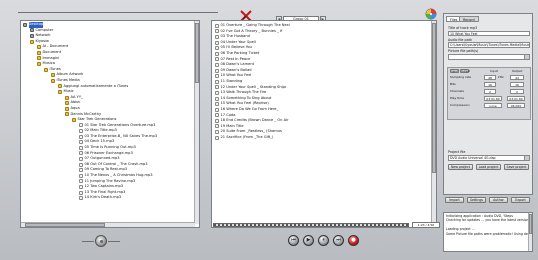 Image resolution: width=538 pixels, height=260 pixels. I want to click on next-icon: ⏭, so click(338, 240).